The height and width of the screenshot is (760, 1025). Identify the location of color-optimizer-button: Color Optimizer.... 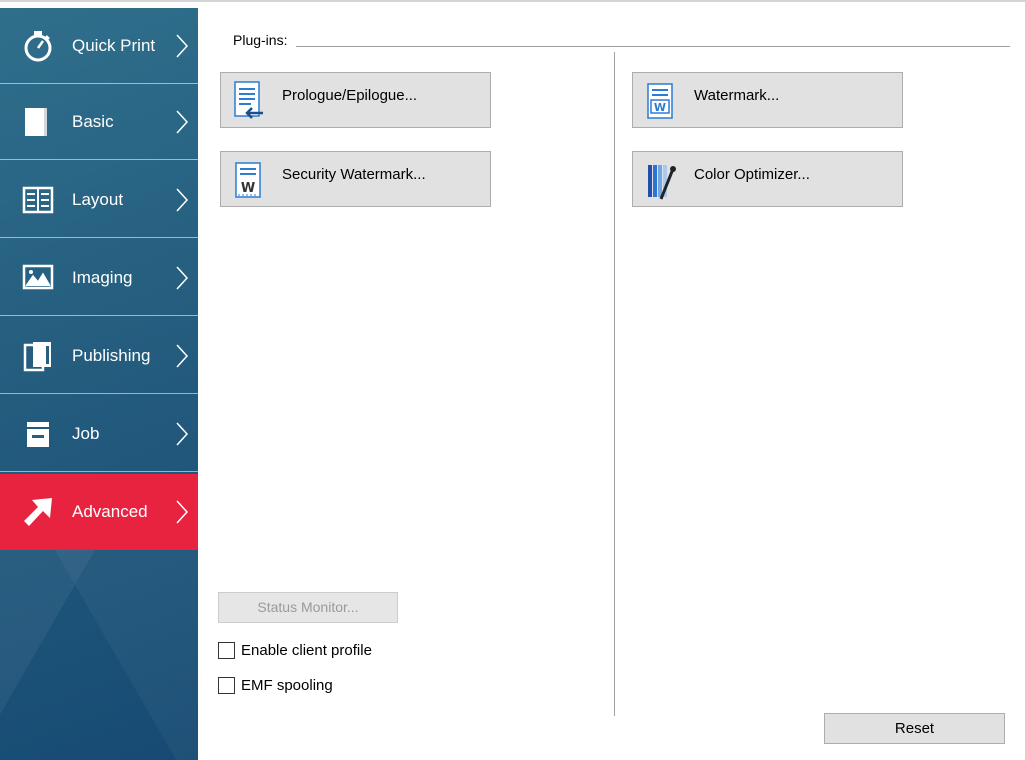
(767, 179).